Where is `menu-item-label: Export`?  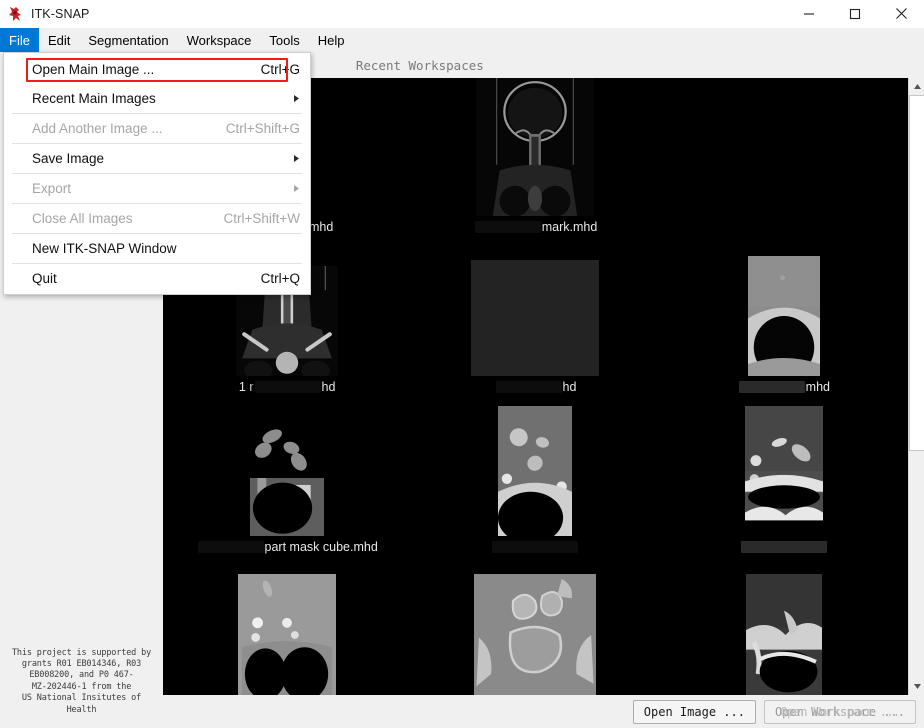
menu-item-label: Export is located at coordinates (52, 188).